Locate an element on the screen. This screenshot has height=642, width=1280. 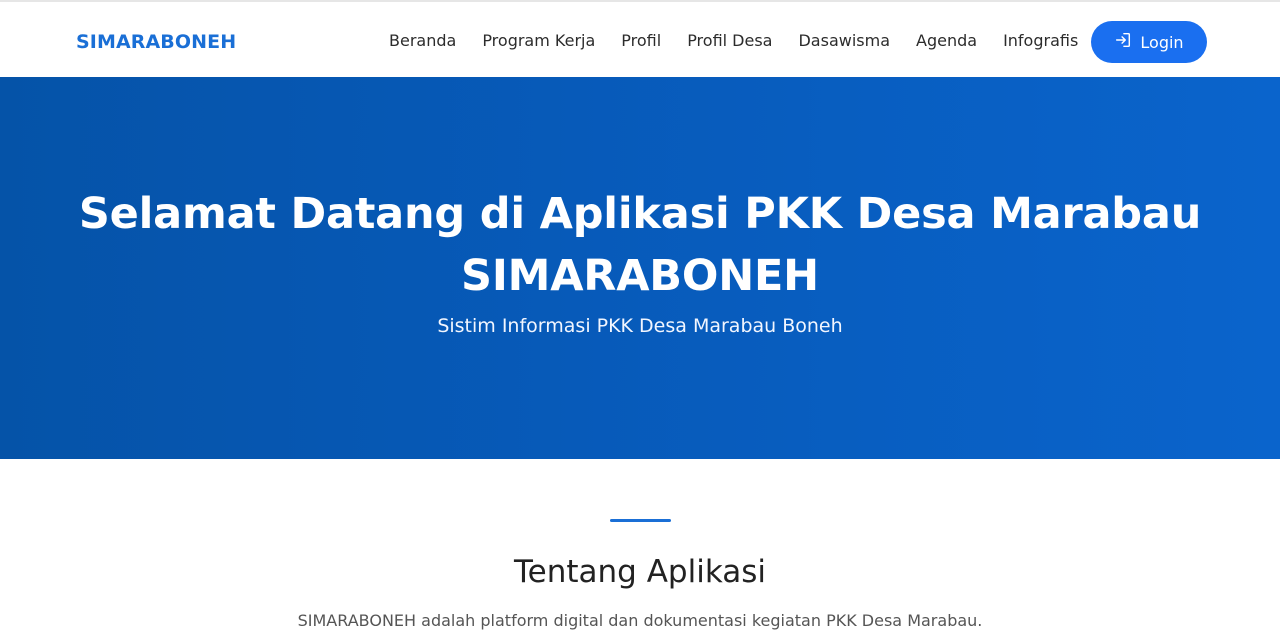
login-label: Login is located at coordinates (1162, 42).